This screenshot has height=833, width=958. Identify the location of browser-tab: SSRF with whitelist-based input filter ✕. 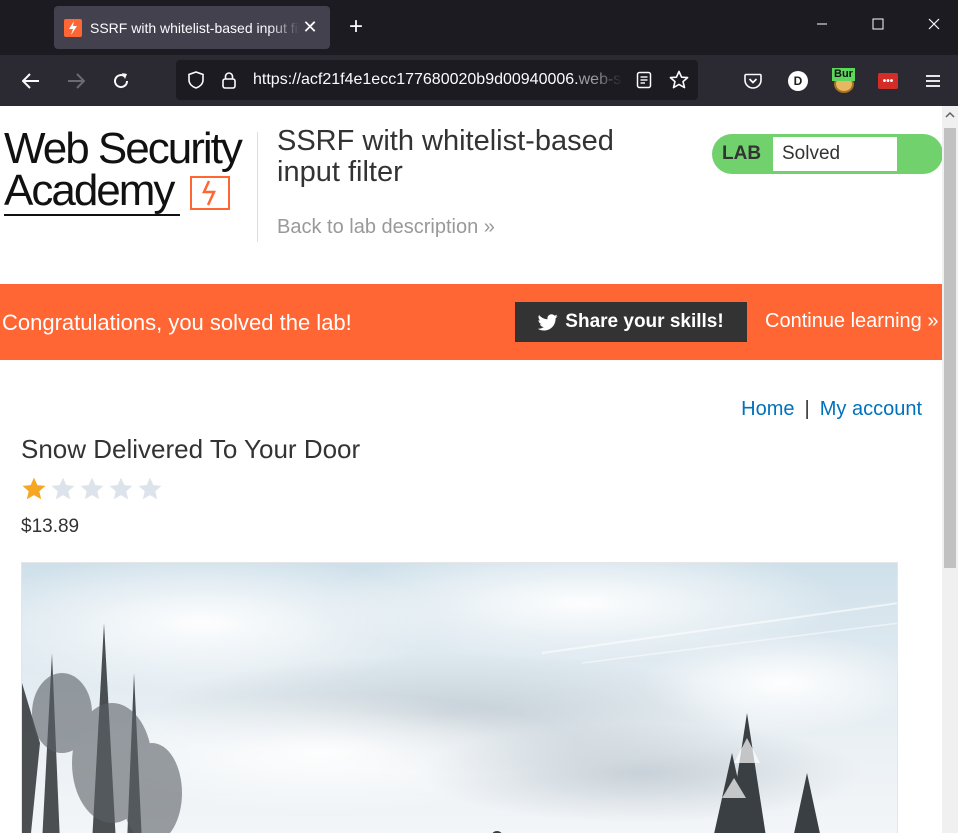
(192, 27).